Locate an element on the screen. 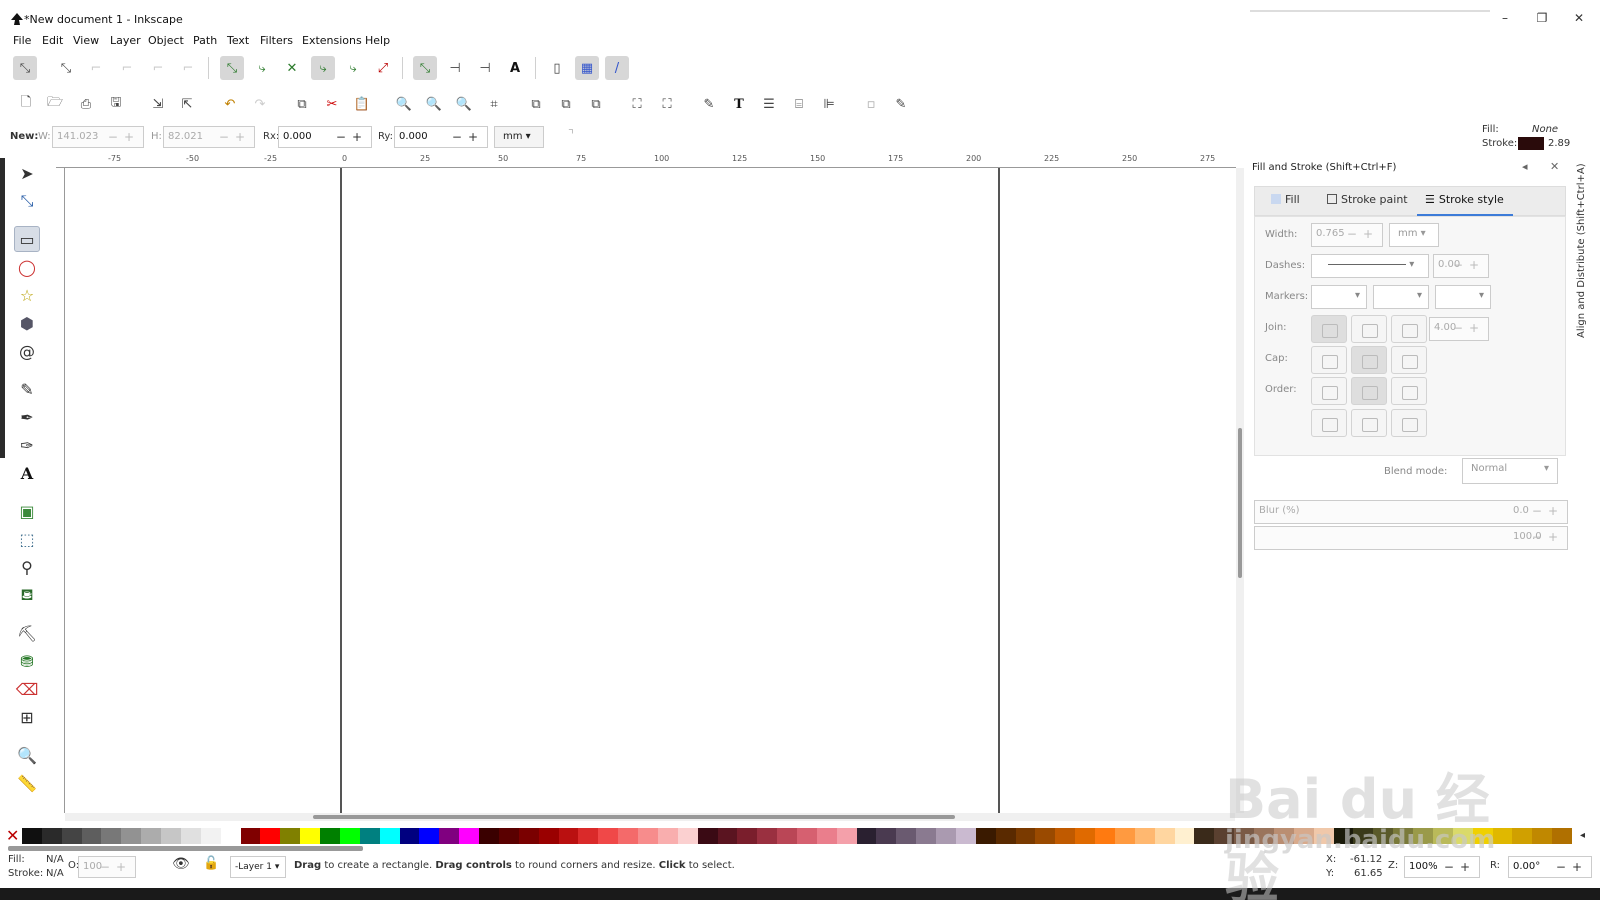 The height and width of the screenshot is (900, 1600). join-miter-button is located at coordinates (1329, 329).